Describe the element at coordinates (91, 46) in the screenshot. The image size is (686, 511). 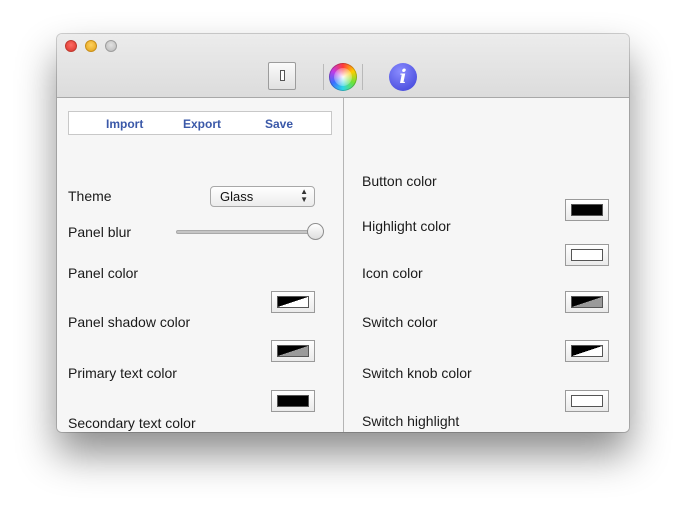
I see `minimize-button` at that location.